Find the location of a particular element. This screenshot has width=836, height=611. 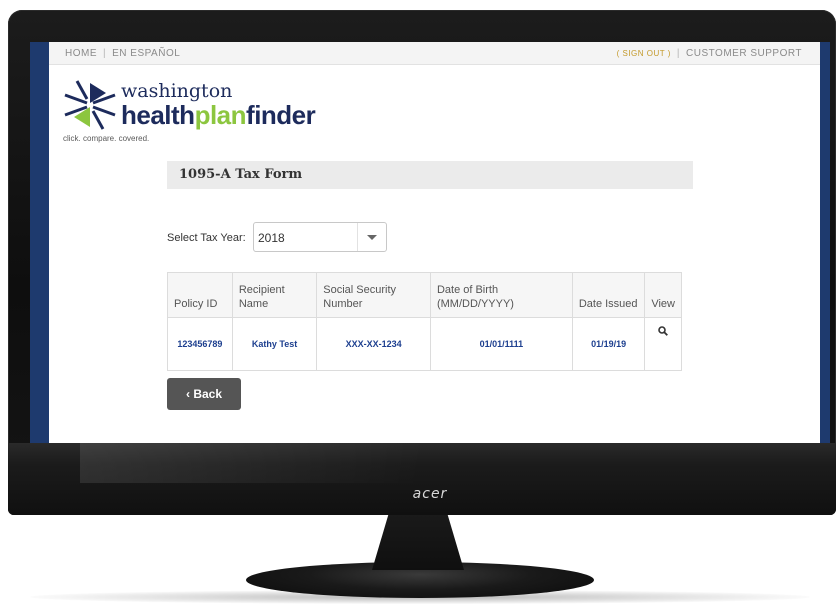

cell-dob: 01/01/1111 is located at coordinates (501, 344).